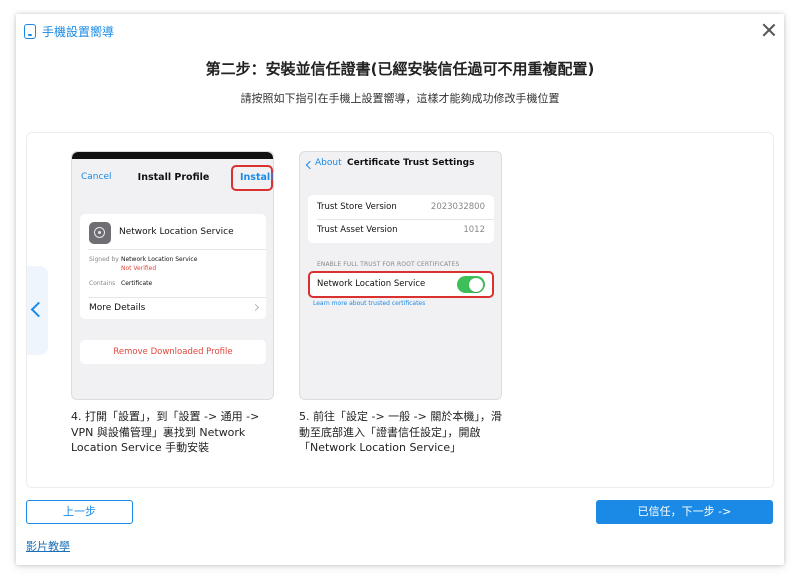  Describe the element at coordinates (255, 307) in the screenshot. I see `chevron-right-icon` at that location.